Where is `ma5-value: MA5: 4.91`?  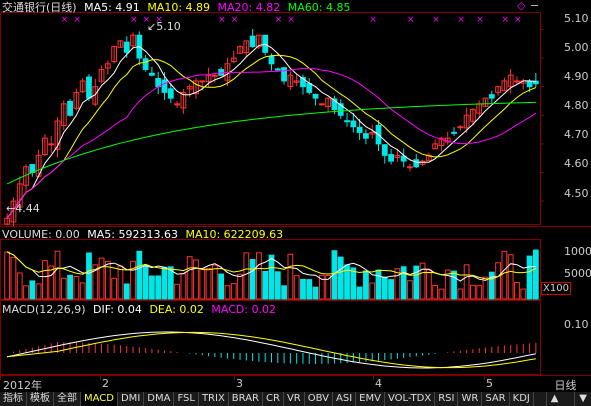 ma5-value: MA5: 4.91 is located at coordinates (112, 7).